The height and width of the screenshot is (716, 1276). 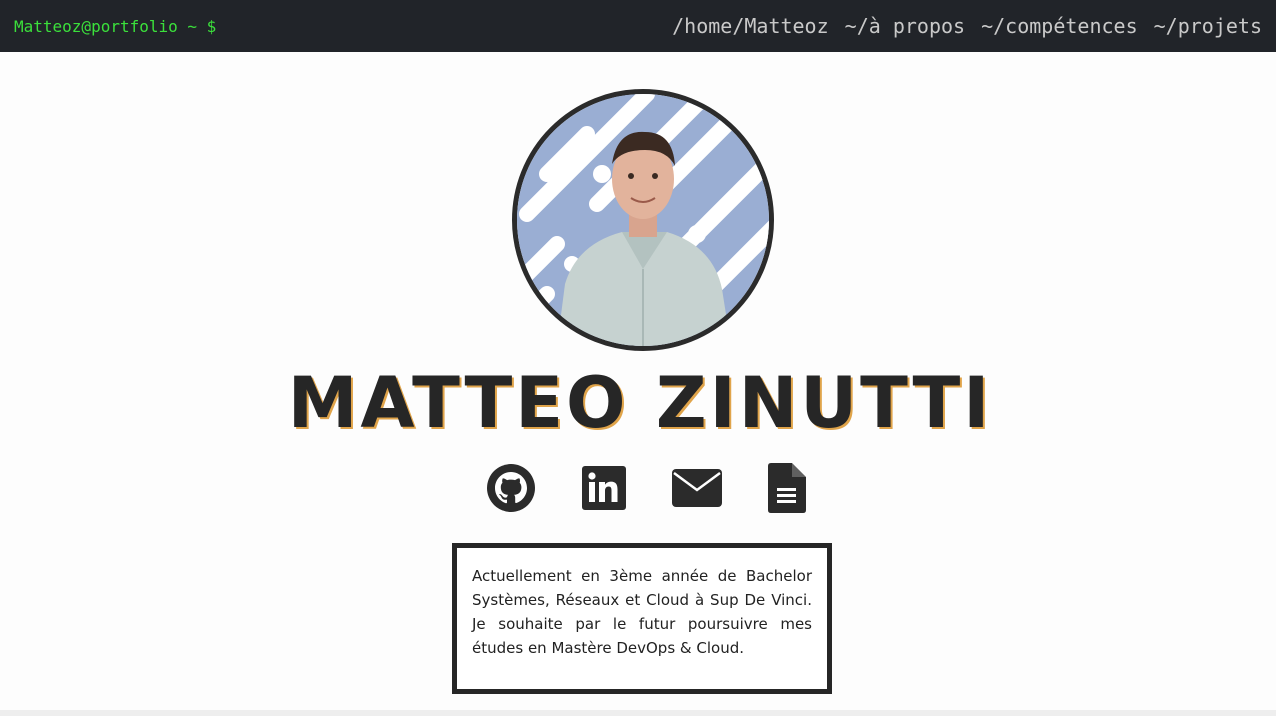 I want to click on linkedin-link, so click(x=604, y=490).